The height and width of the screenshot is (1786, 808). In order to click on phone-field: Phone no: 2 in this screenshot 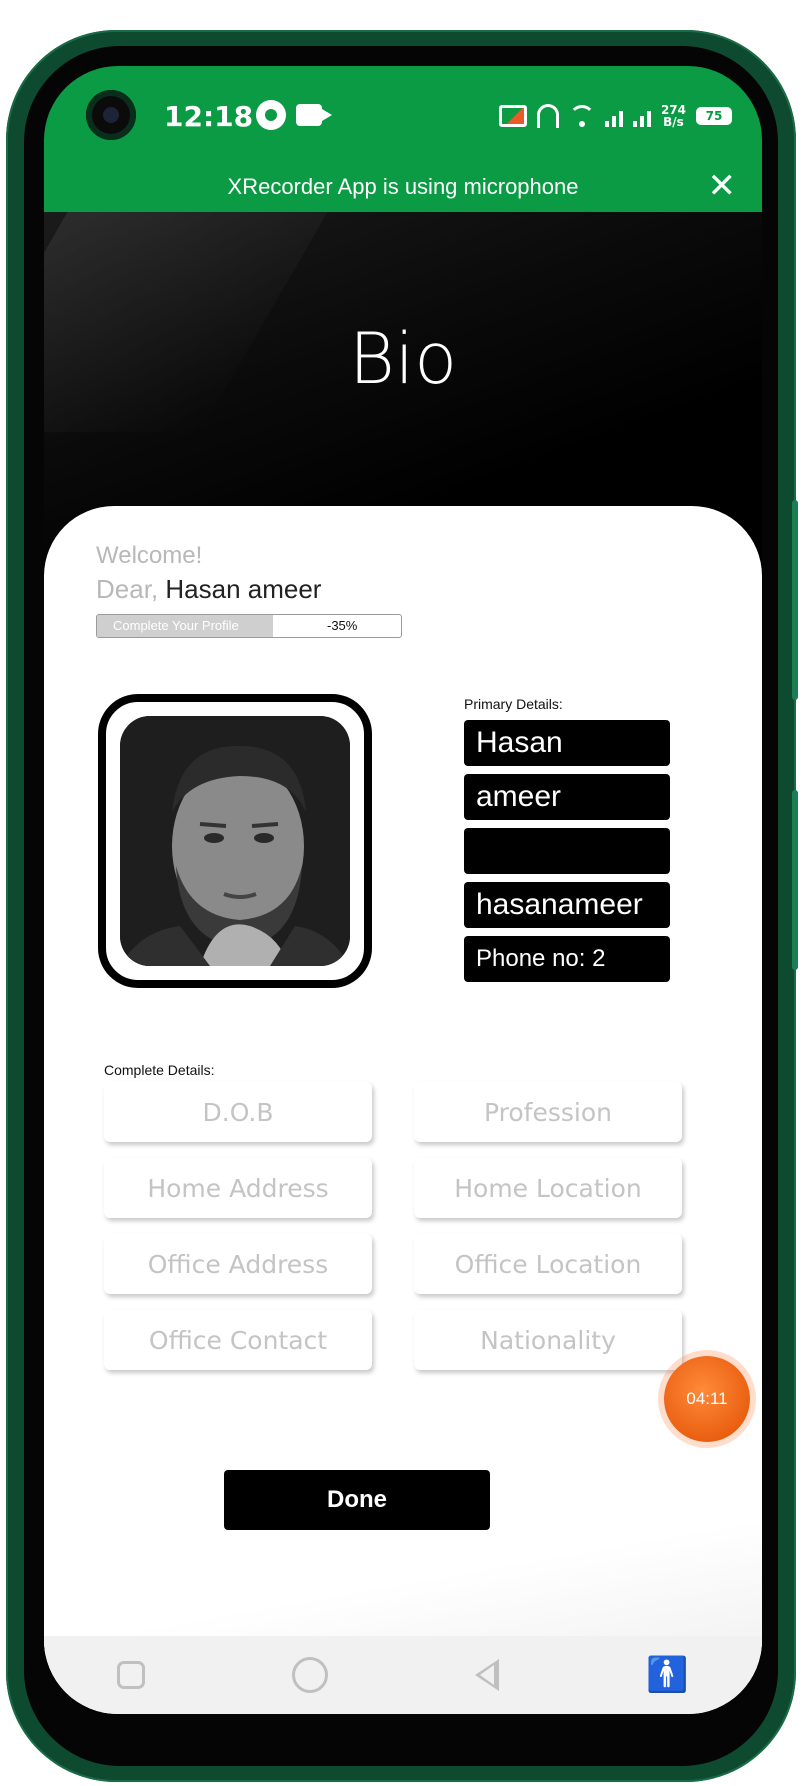, I will do `click(567, 959)`.